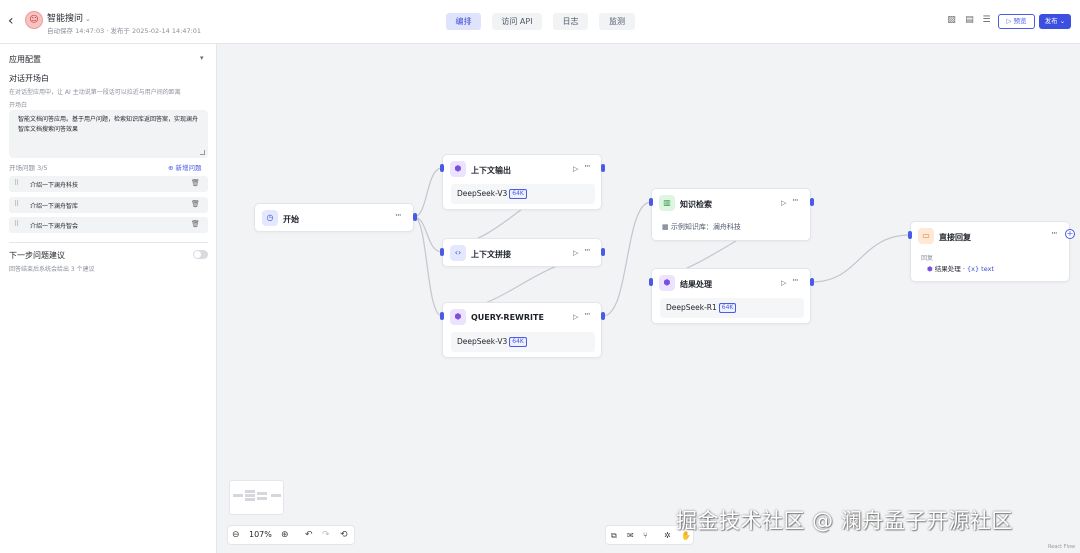 This screenshot has width=1080, height=553. I want to click on code-icon: ‹›, so click(458, 253).